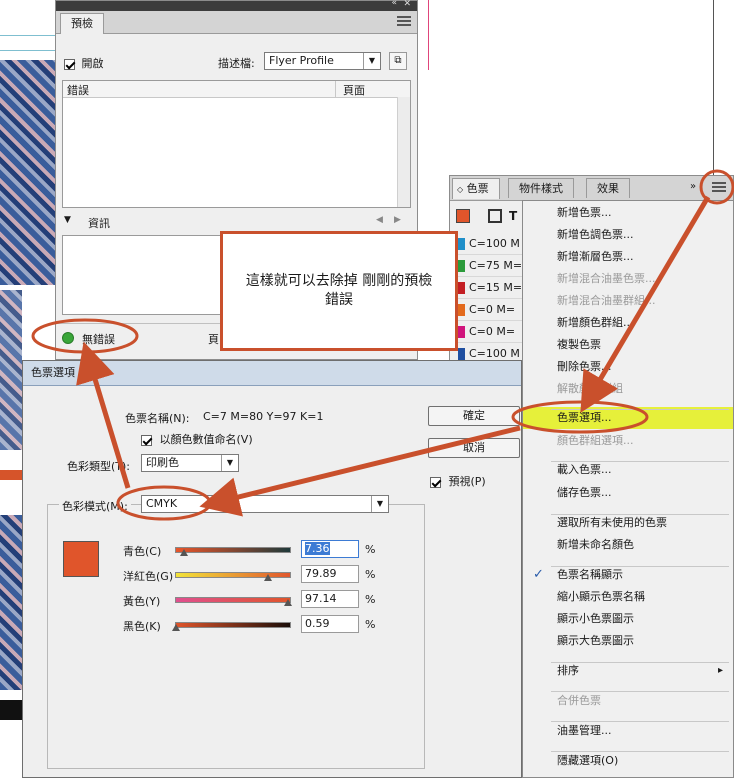  Describe the element at coordinates (236, 63) in the screenshot. I see `profile-label: 描述檔:` at that location.